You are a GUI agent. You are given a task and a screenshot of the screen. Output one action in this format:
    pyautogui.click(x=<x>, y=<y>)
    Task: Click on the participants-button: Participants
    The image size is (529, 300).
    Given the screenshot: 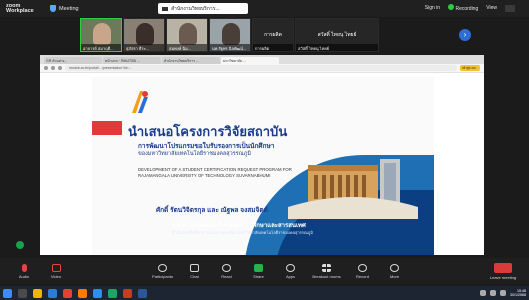 What is the action you would take?
    pyautogui.click(x=163, y=271)
    